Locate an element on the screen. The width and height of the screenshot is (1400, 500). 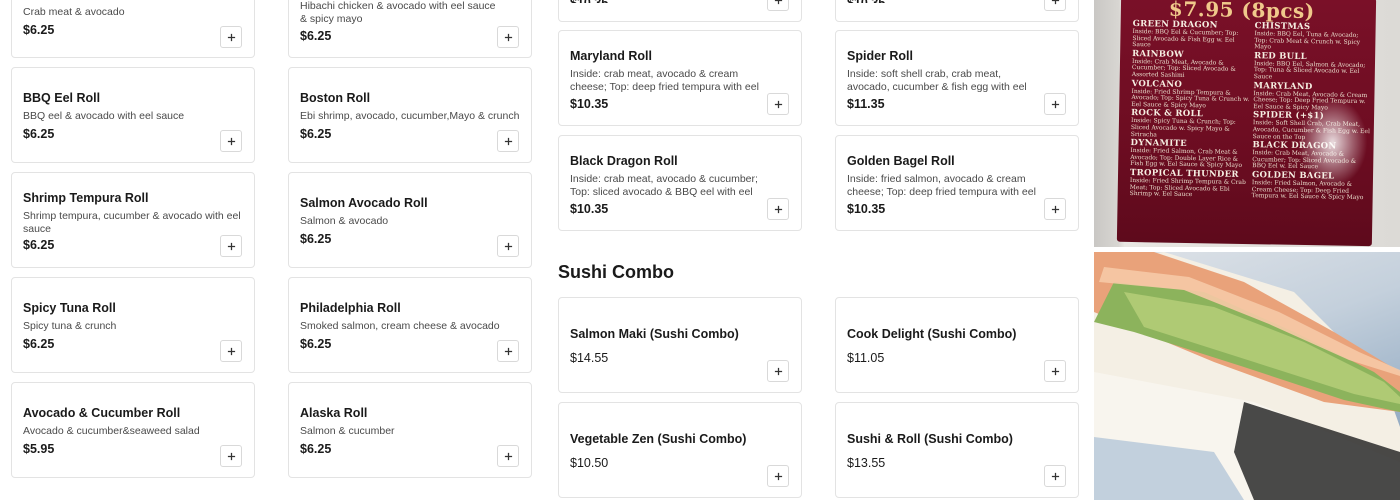
item-name: Spicy Tuna Roll is located at coordinates (69, 308).